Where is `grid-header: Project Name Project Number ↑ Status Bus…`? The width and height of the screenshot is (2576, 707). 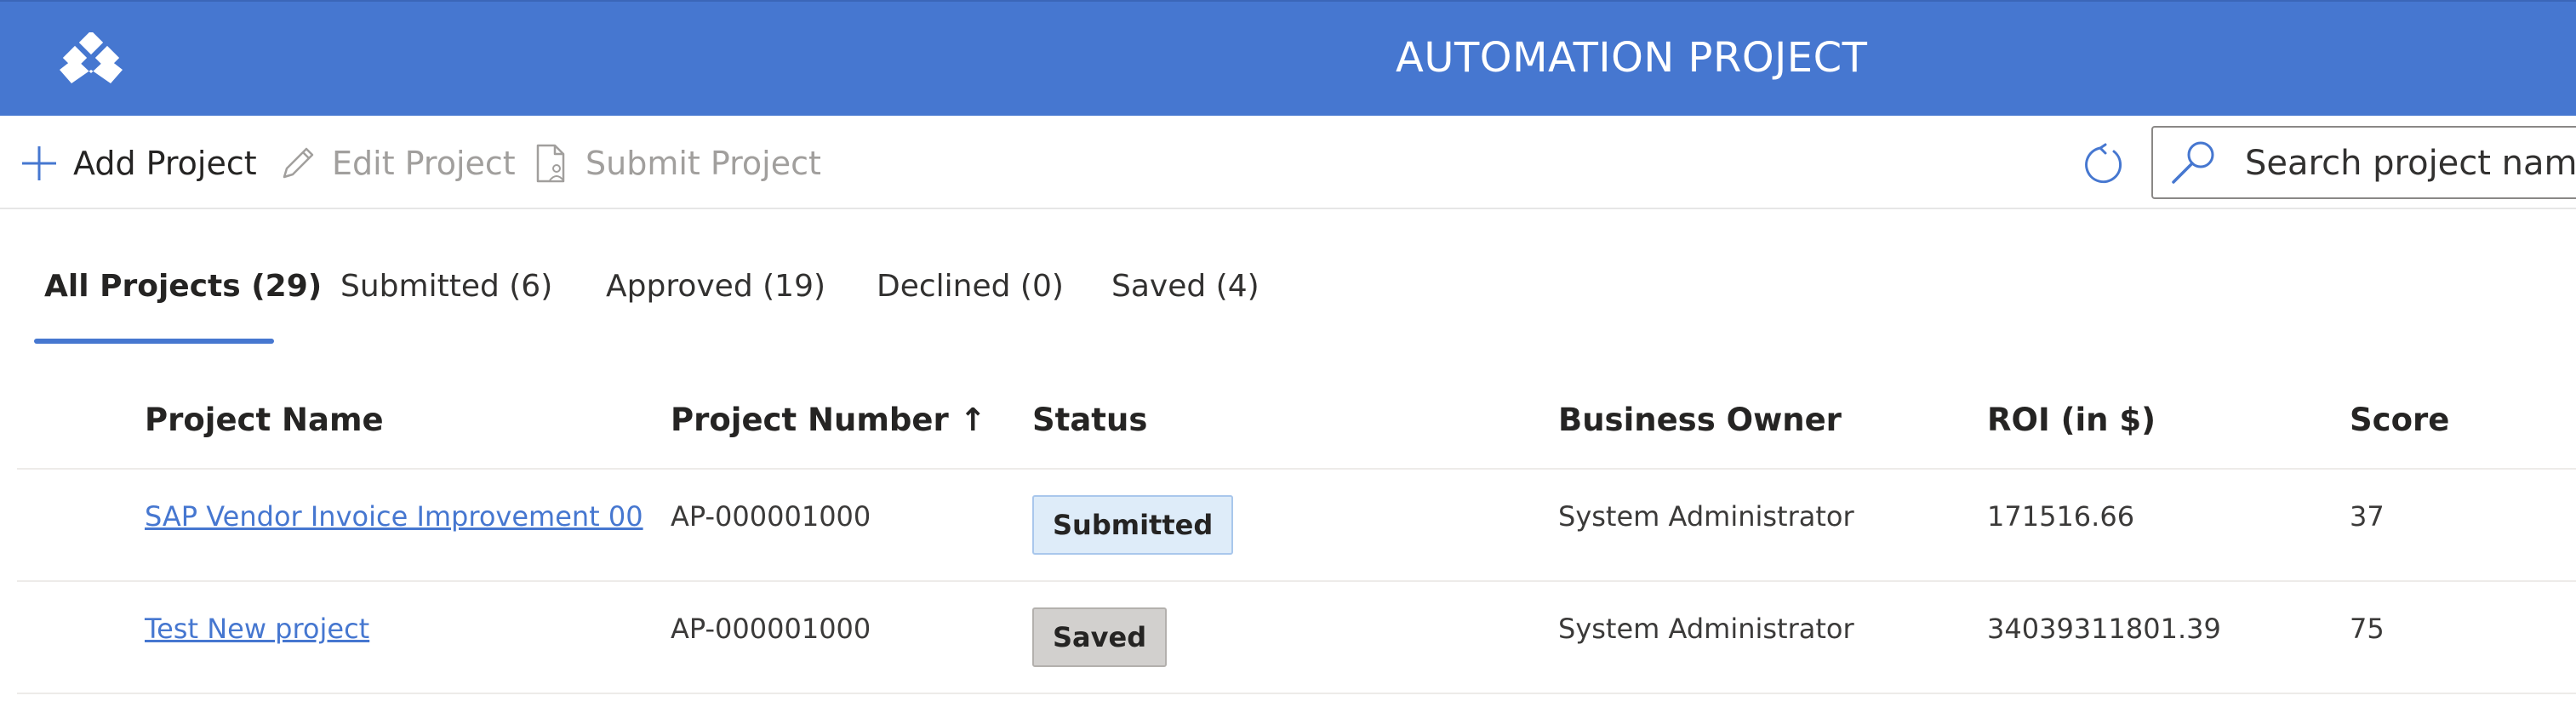
grid-header: Project Name Project Number ↑ Status Bus… is located at coordinates (1296, 430).